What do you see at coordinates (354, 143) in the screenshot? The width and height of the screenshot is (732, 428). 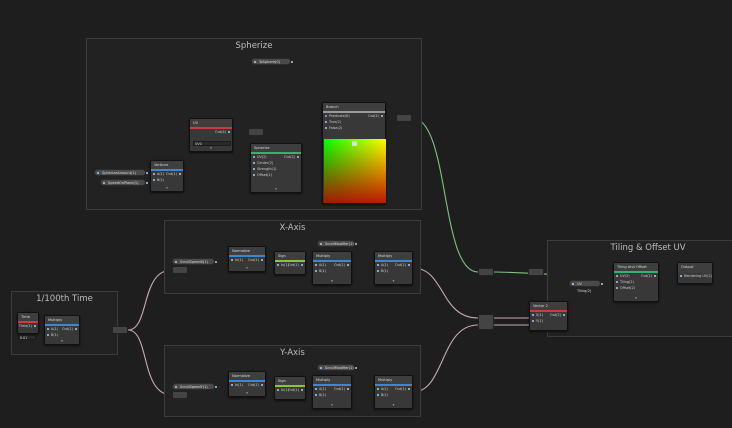 I see `preview-toggle-icon` at bounding box center [354, 143].